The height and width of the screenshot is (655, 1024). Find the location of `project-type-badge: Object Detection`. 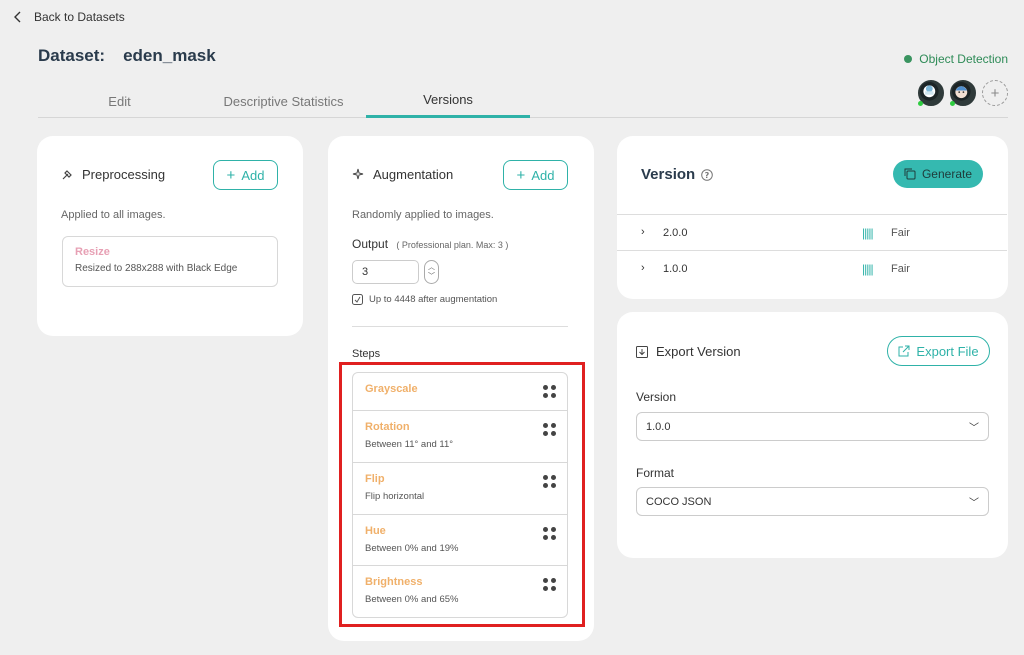

project-type-badge: Object Detection is located at coordinates (956, 59).